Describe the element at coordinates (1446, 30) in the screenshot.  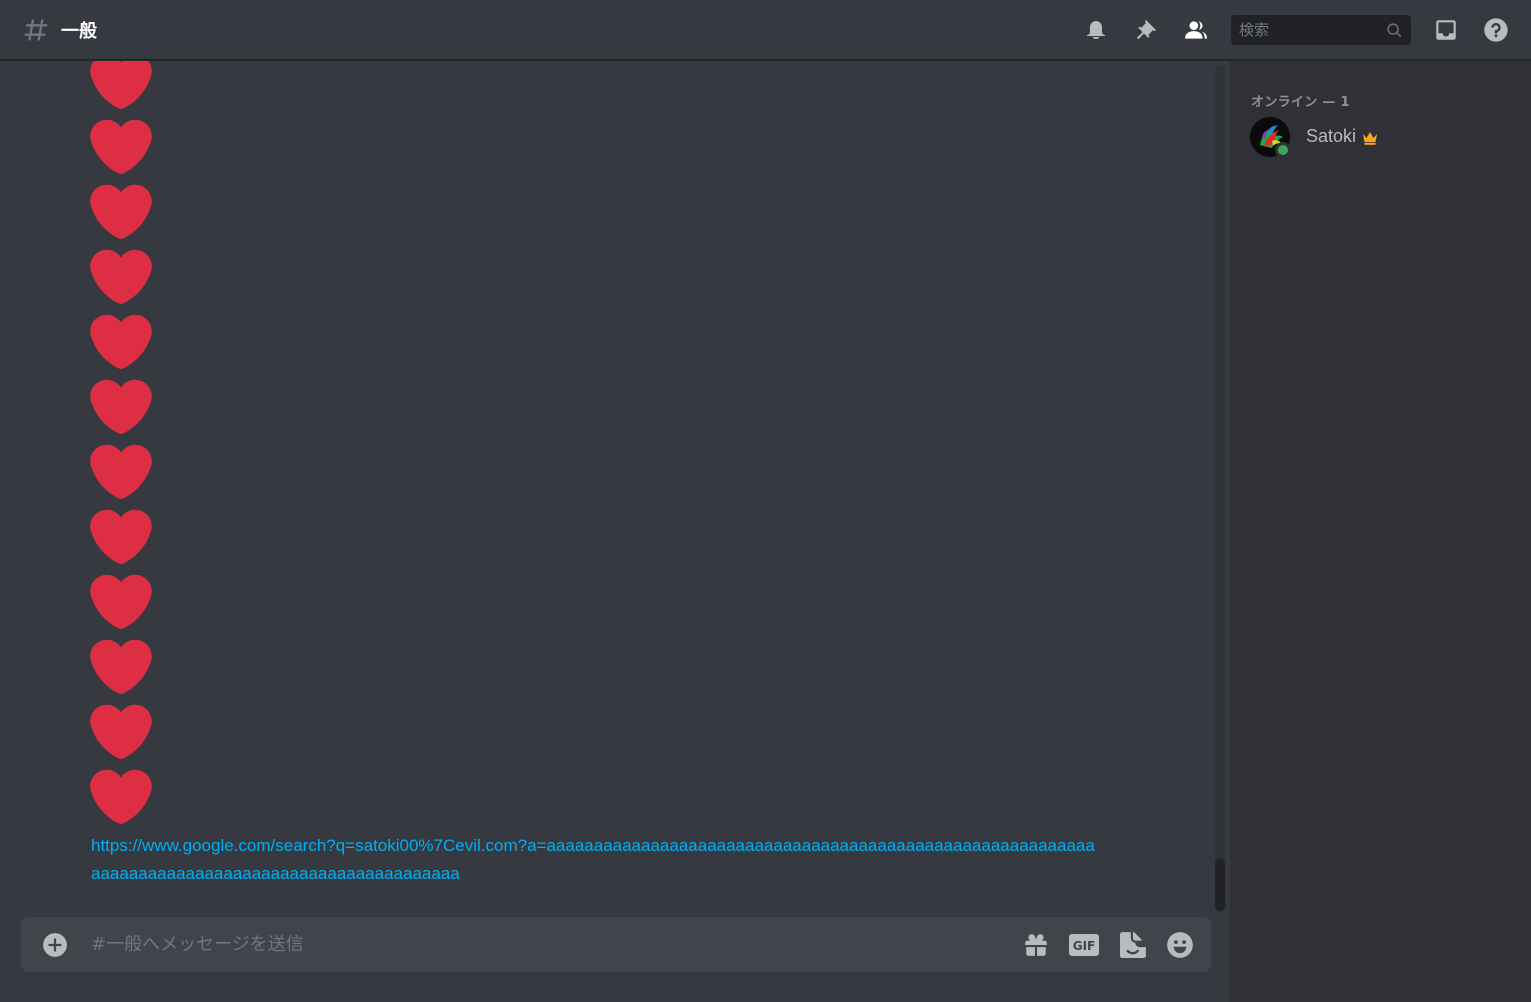
I see `inbox-icon` at that location.